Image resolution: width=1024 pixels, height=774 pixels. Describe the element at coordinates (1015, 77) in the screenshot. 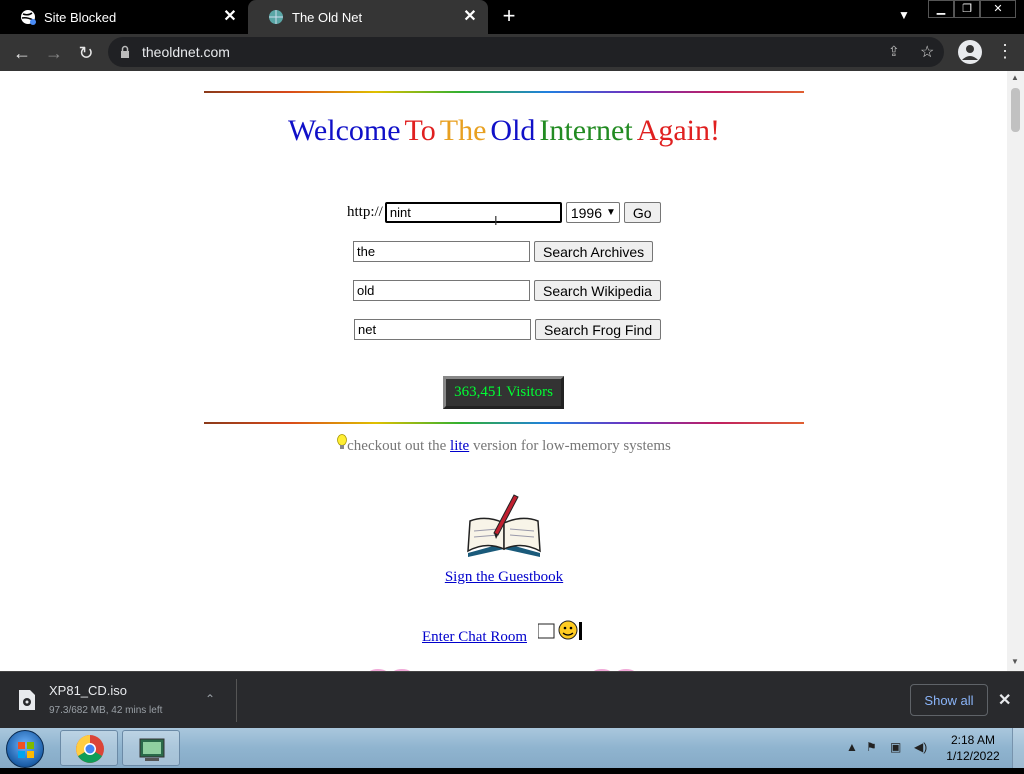

I see `scroll-up-icon: ▲` at that location.